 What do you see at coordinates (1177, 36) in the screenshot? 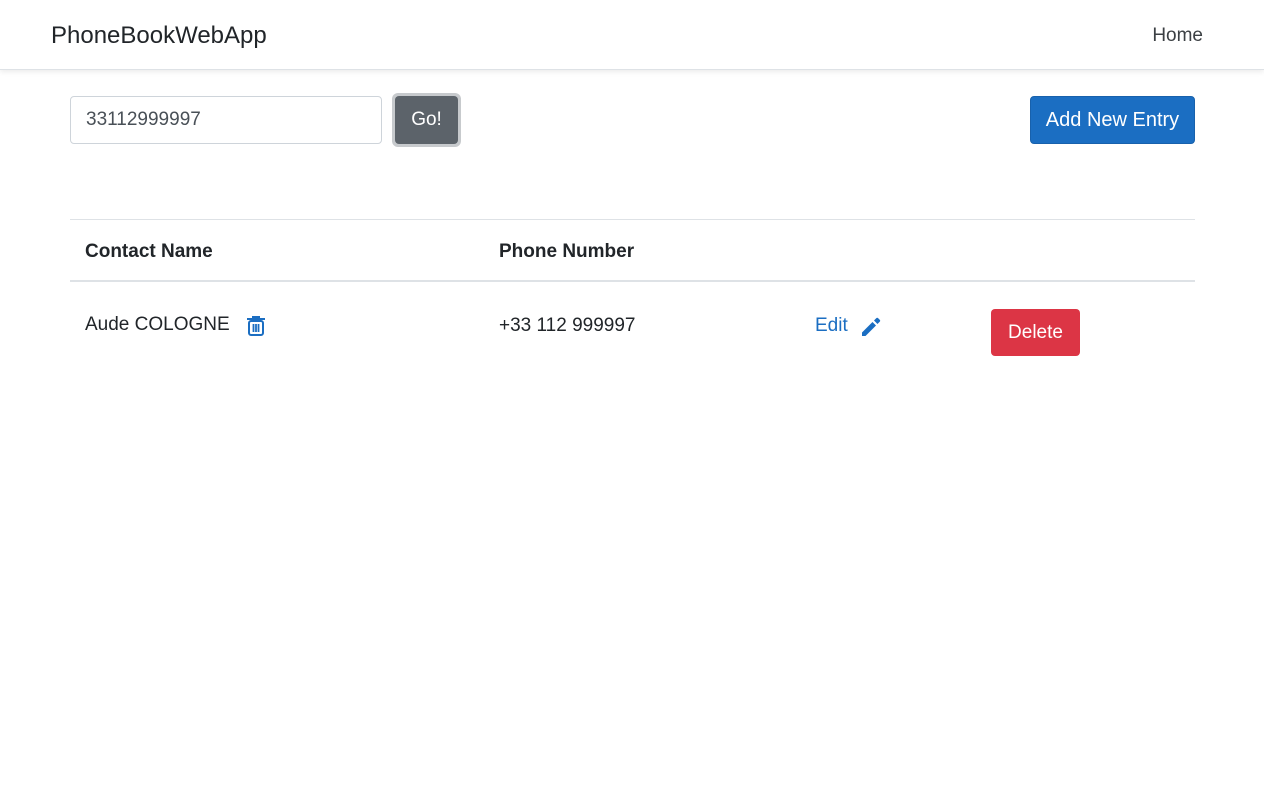
I see `nav-home-link: Home` at bounding box center [1177, 36].